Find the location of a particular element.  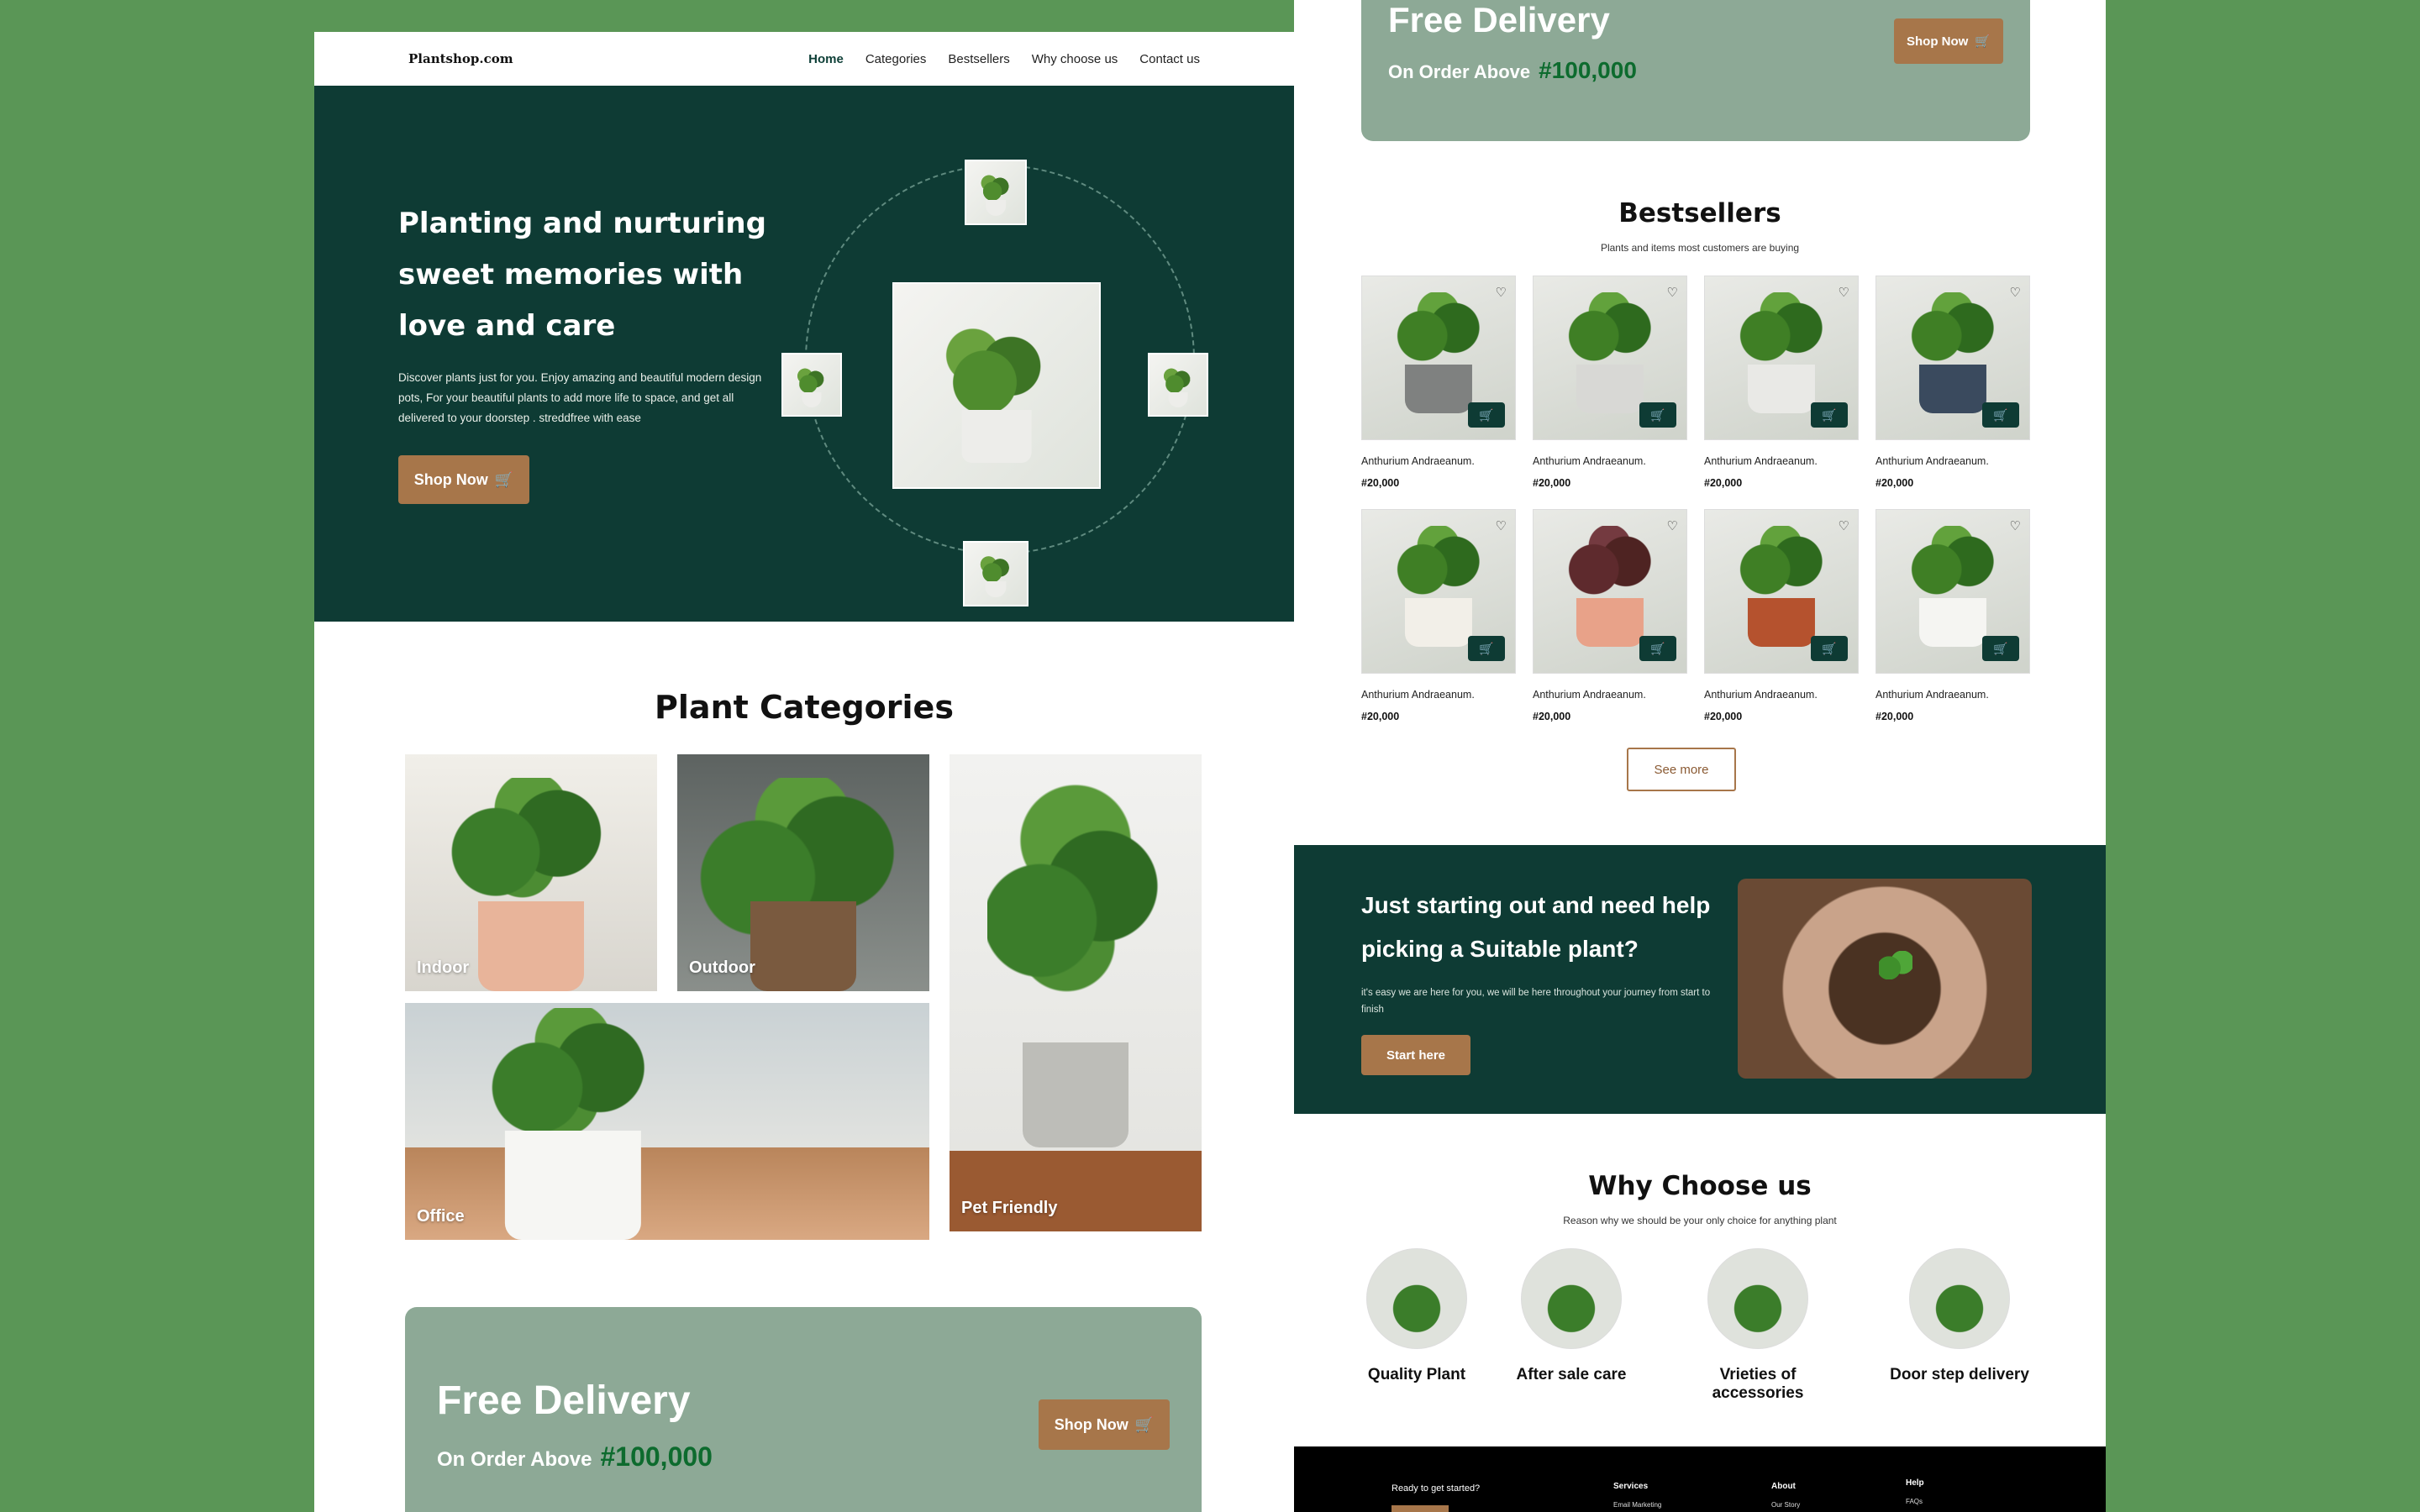

category-card-outdoor: Outdoor is located at coordinates (803, 872).